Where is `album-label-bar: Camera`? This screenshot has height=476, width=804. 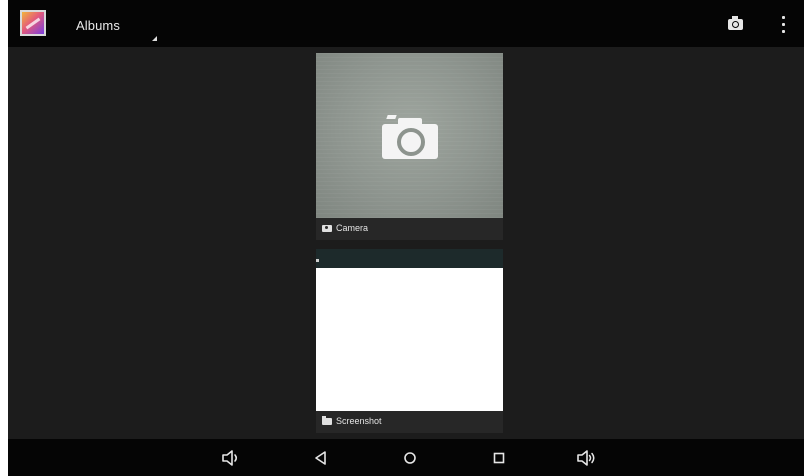 album-label-bar: Camera is located at coordinates (409, 229).